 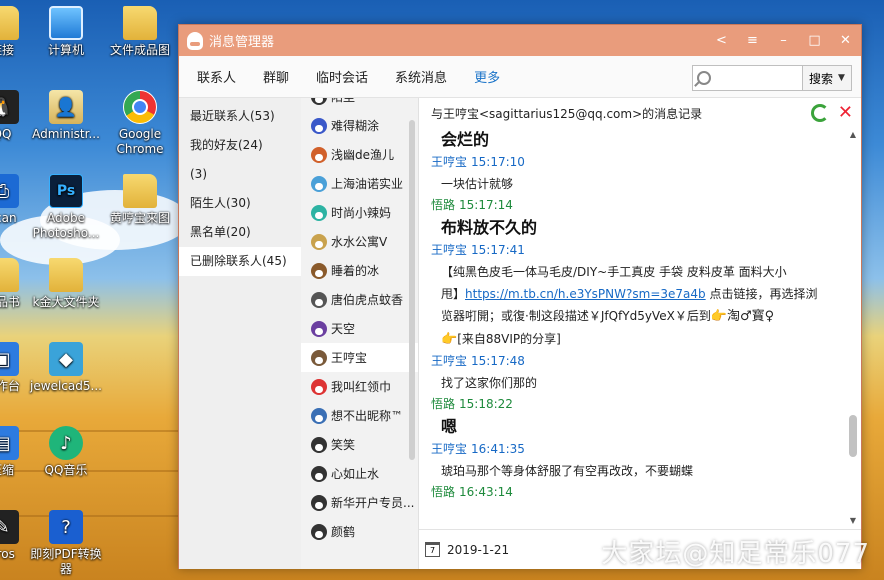 I want to click on tab-system-messages: 系统消息, so click(x=421, y=76).